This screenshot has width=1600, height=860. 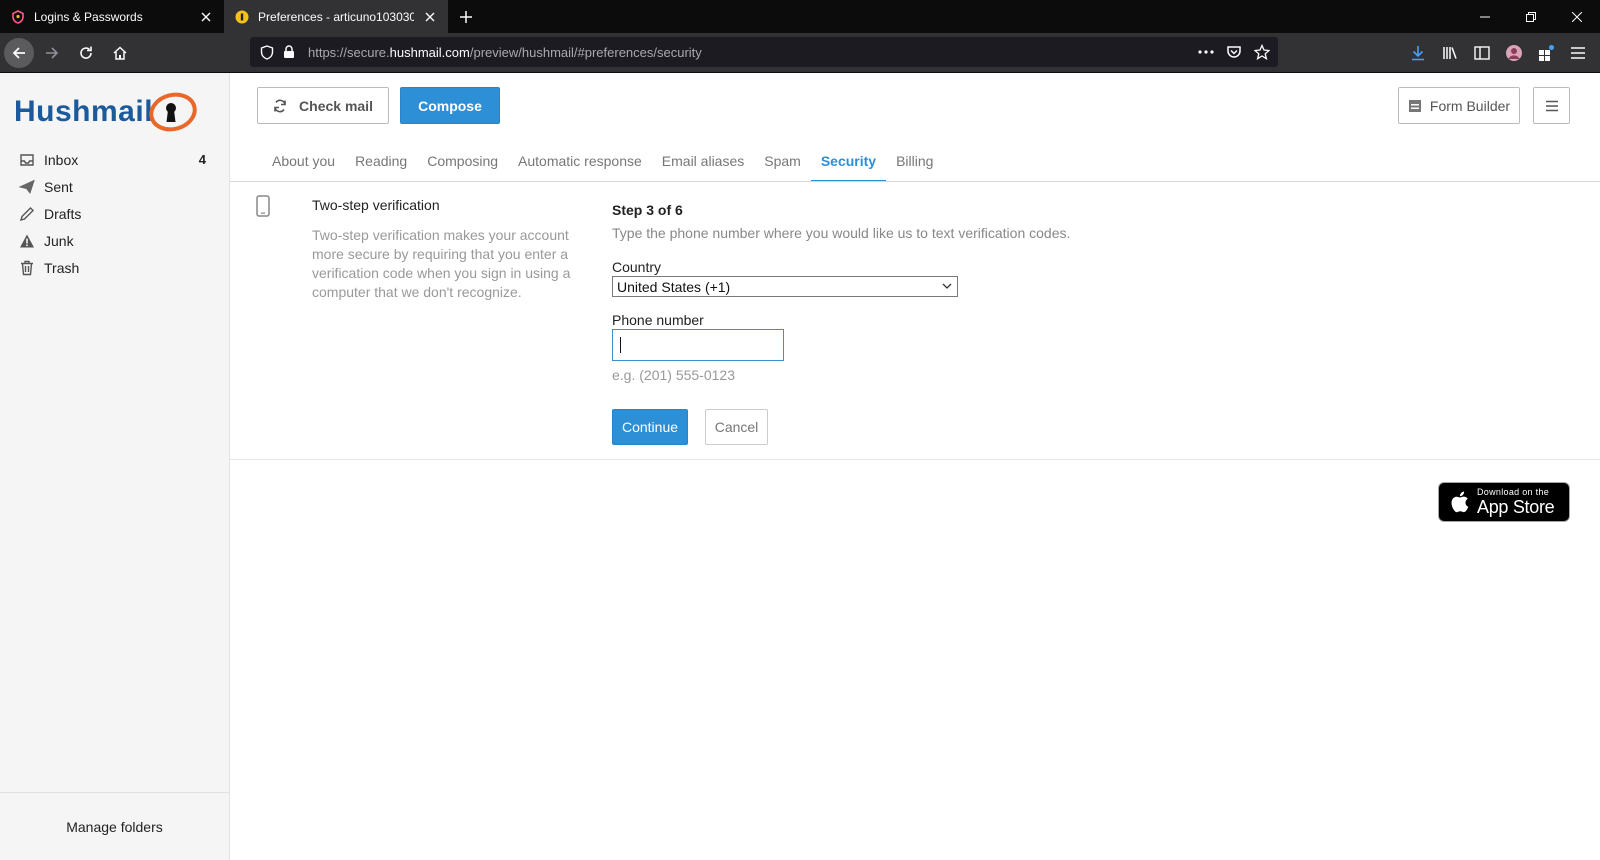 I want to click on app-store-big-text: App Store, so click(x=1516, y=507).